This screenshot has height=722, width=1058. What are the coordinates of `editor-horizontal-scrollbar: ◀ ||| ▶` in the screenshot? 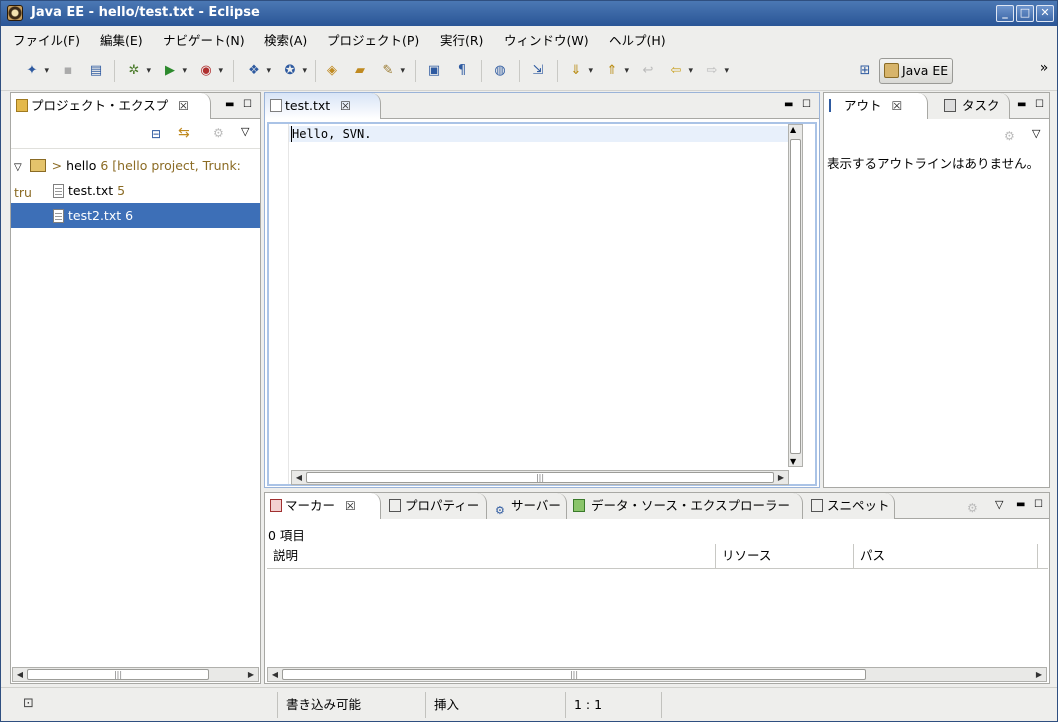 It's located at (540, 477).